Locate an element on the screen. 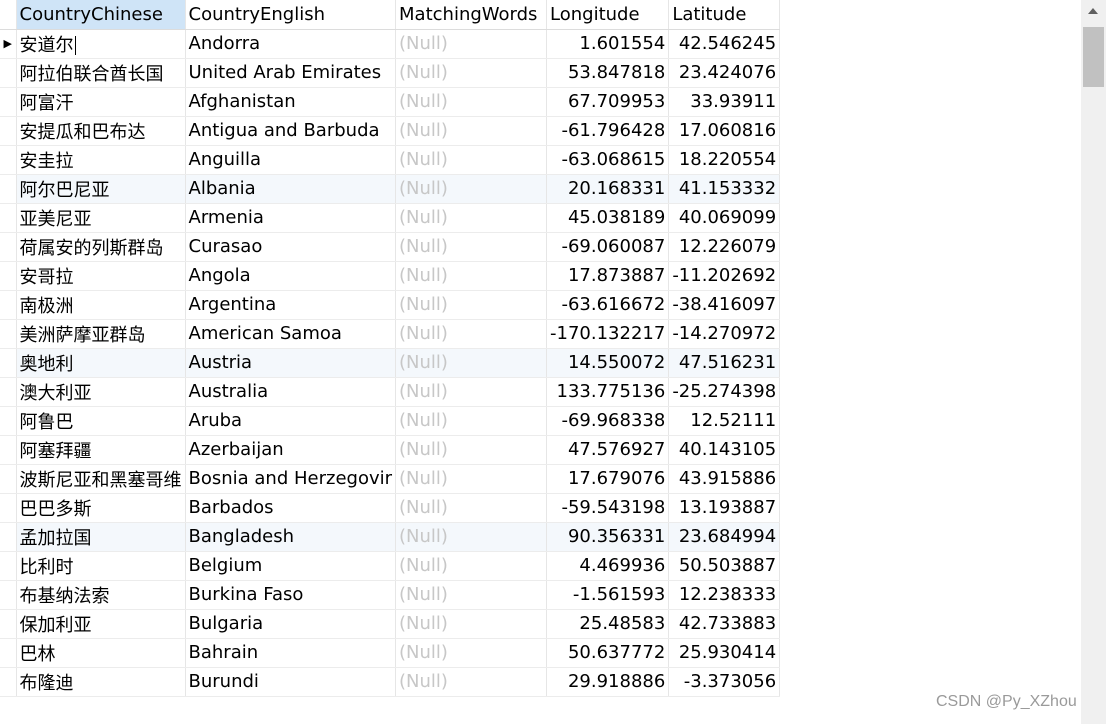 The image size is (1106, 724). row-indicator: ▶ is located at coordinates (8, 44).